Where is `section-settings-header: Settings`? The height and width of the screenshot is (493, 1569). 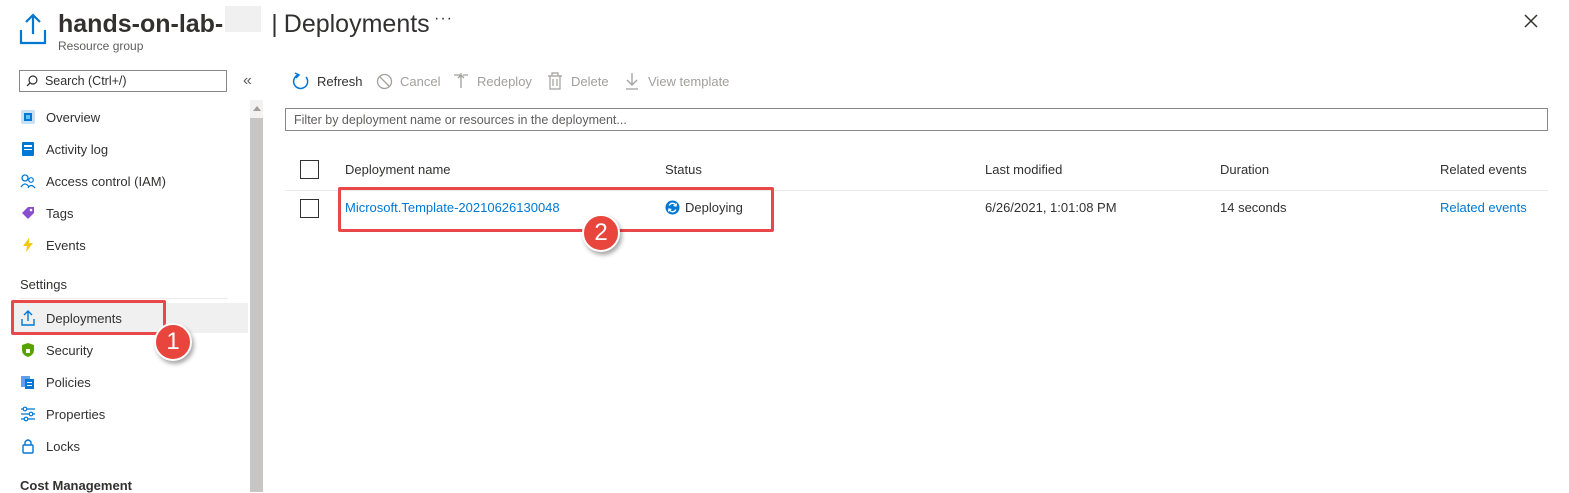 section-settings-header: Settings is located at coordinates (43, 284).